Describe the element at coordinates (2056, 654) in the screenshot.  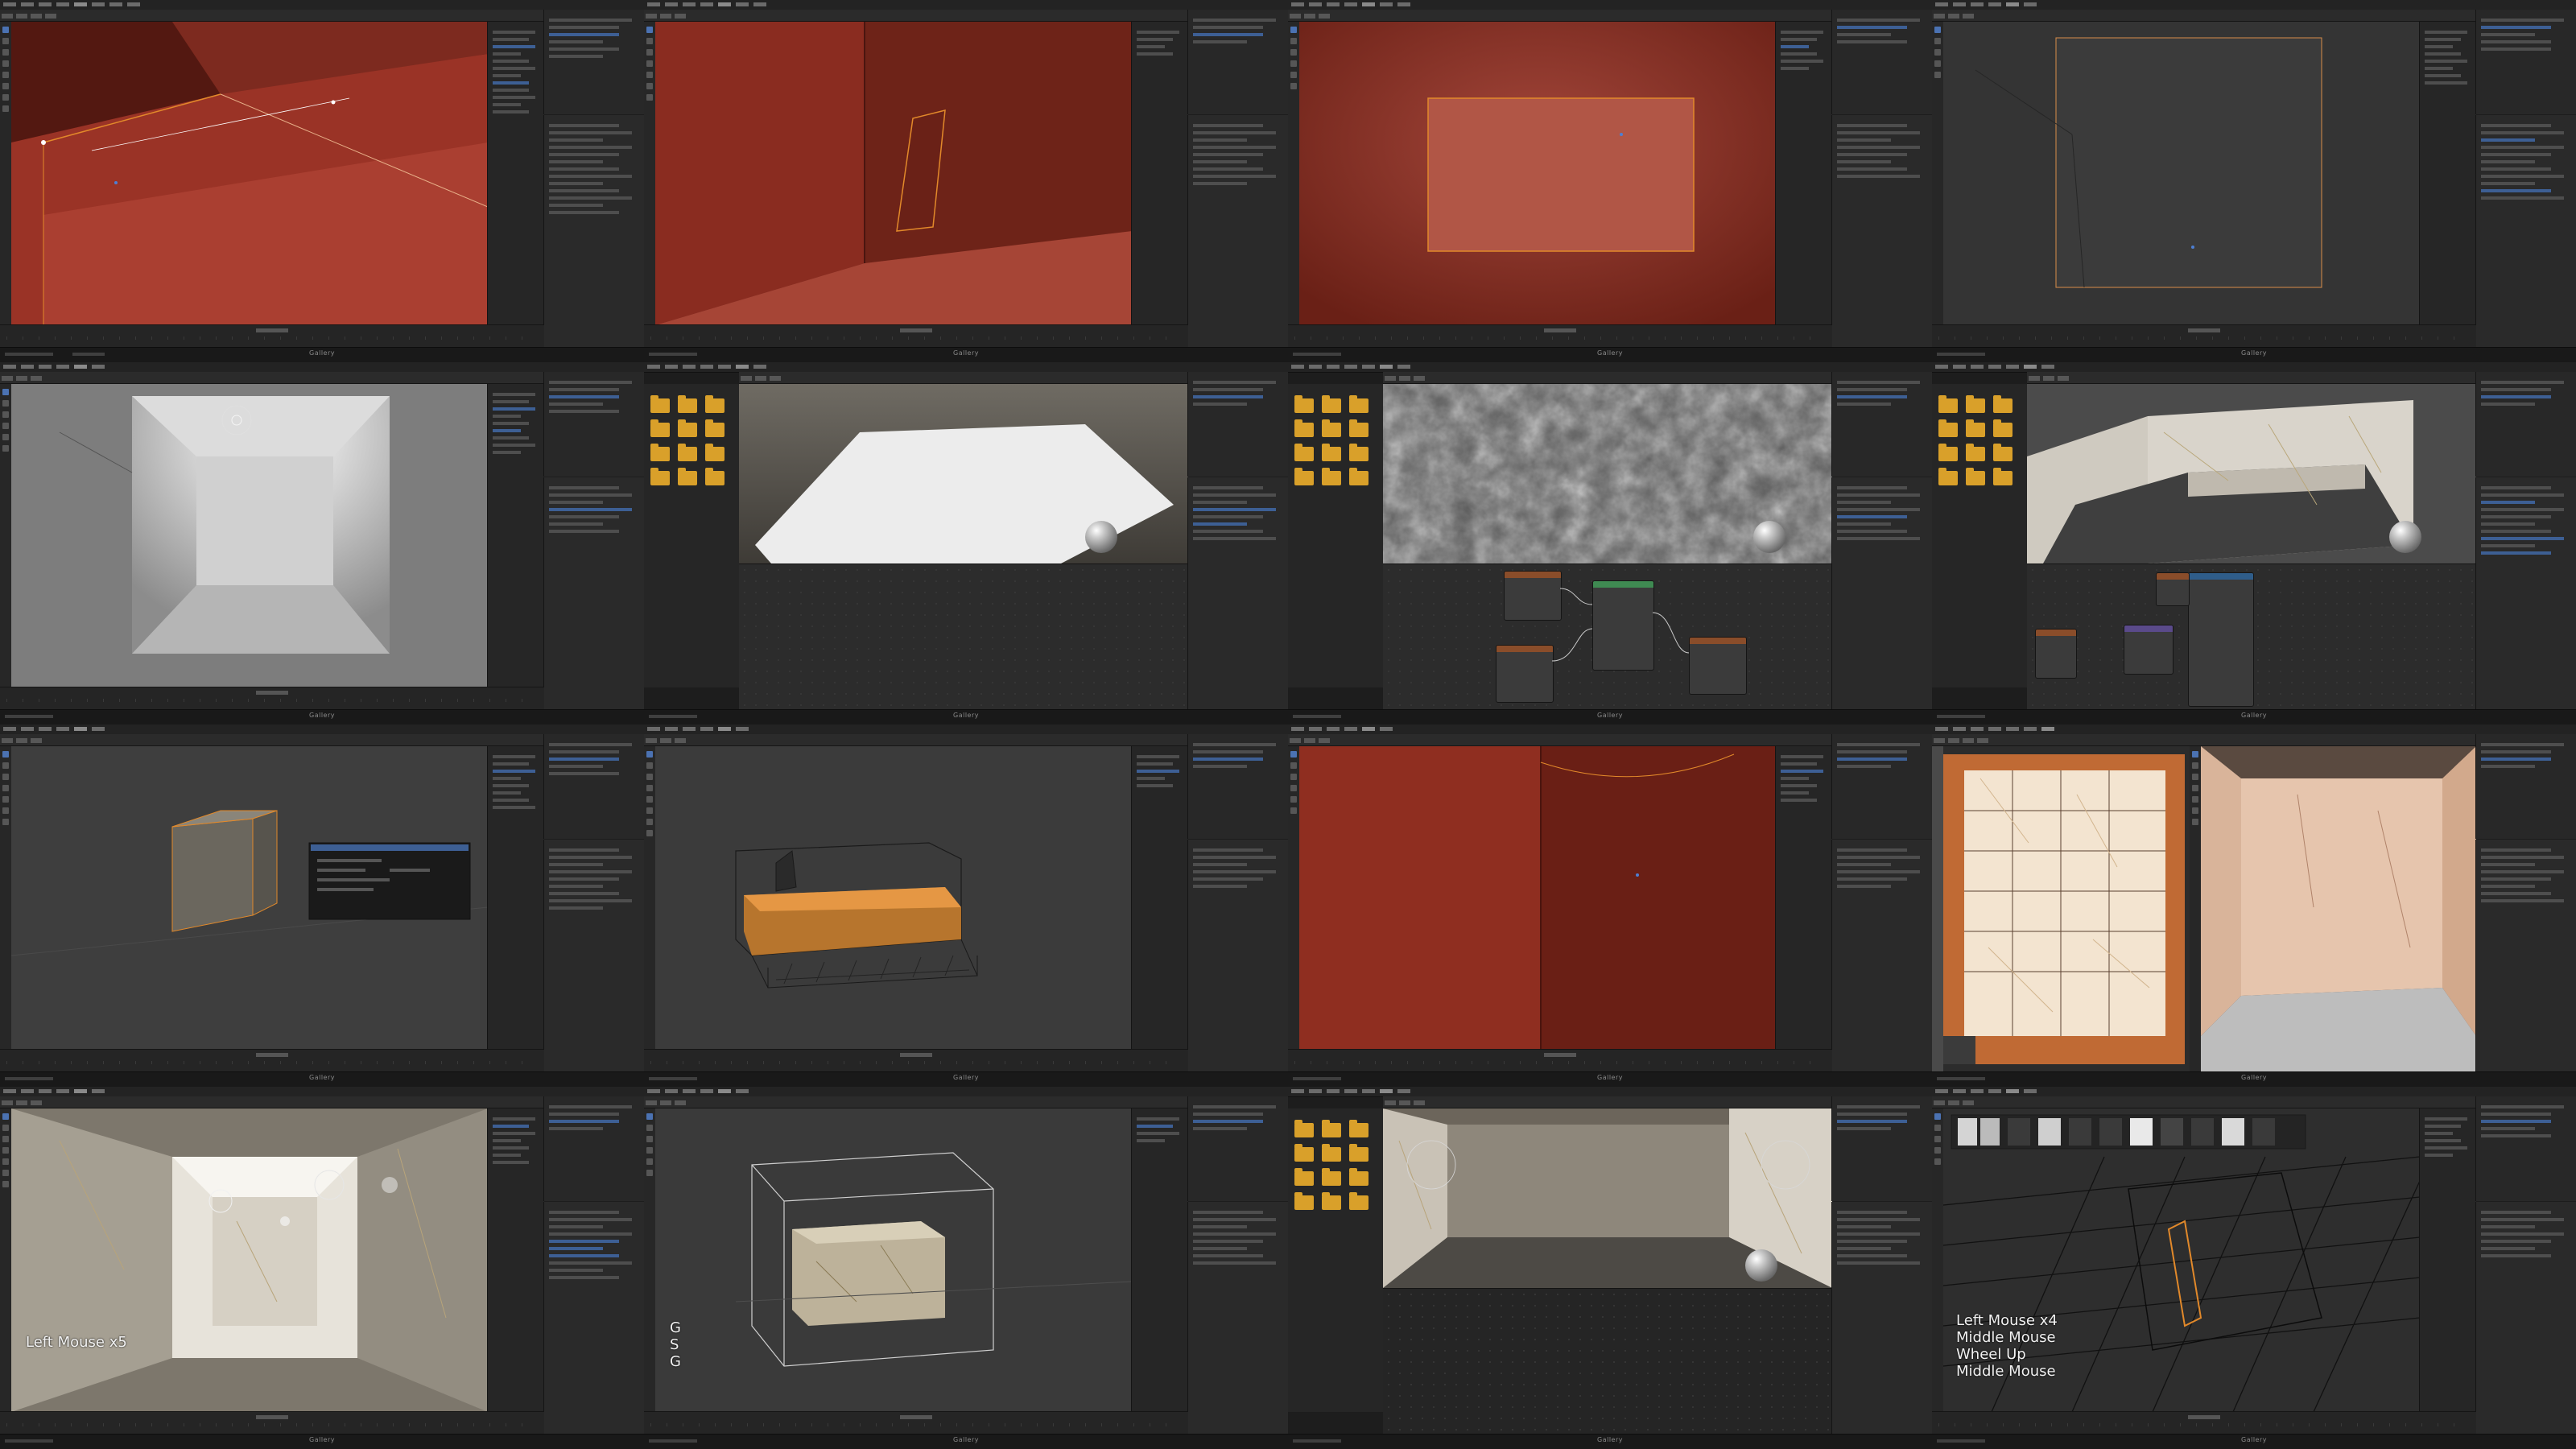
I see `texture-node` at that location.